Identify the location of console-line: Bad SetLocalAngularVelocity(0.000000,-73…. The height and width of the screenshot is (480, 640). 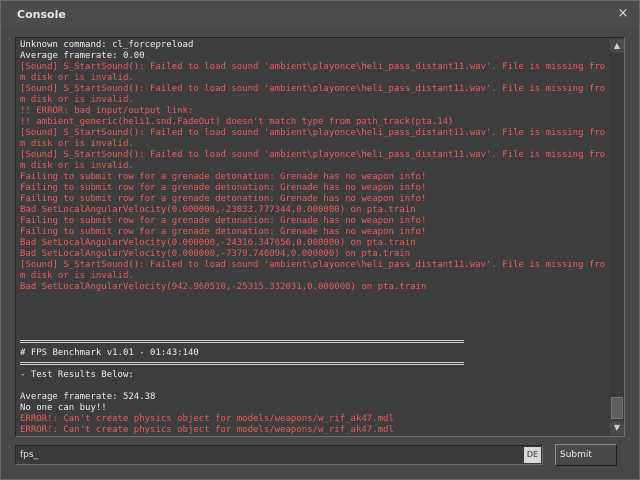
(215, 254).